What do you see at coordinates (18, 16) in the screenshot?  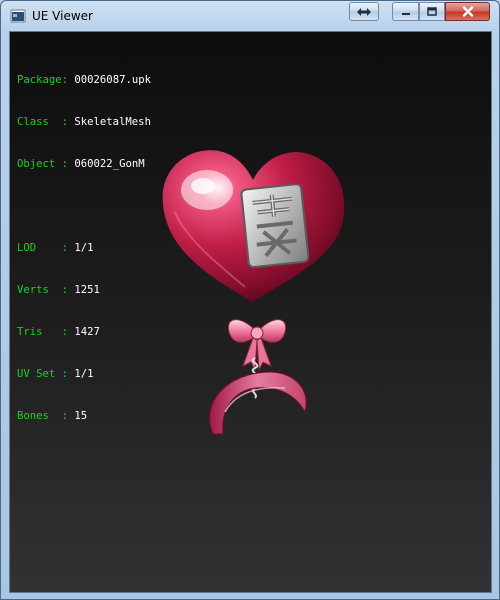 I see `app-icon` at bounding box center [18, 16].